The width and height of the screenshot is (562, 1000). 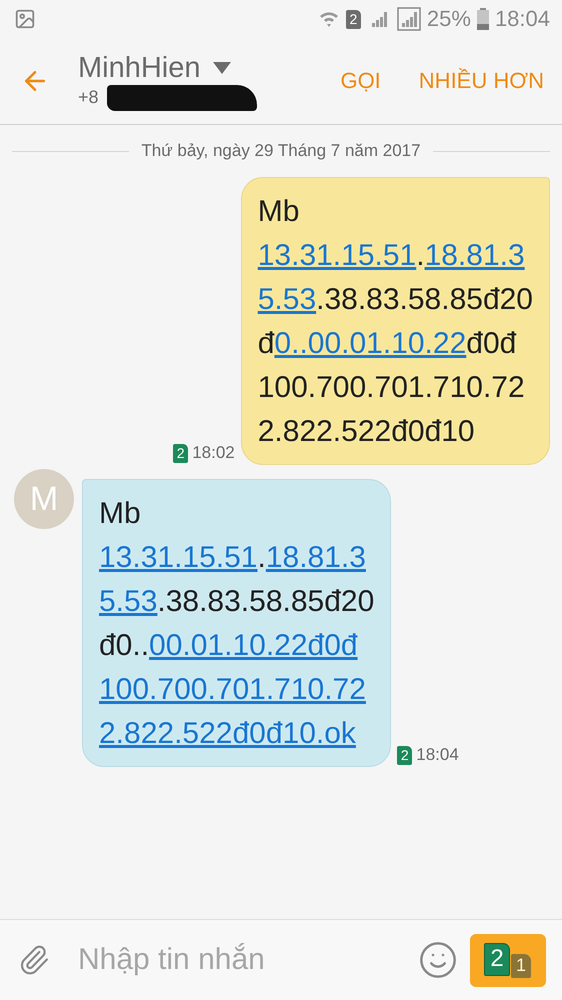 What do you see at coordinates (221, 68) in the screenshot?
I see `dropdown-icon` at bounding box center [221, 68].